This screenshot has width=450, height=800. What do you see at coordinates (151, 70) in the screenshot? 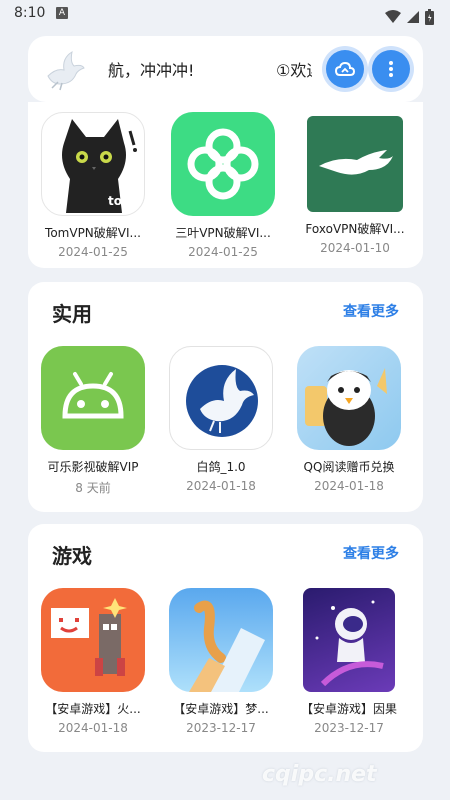
I see `marquee-text: 航，冲冲冲!` at bounding box center [151, 70].